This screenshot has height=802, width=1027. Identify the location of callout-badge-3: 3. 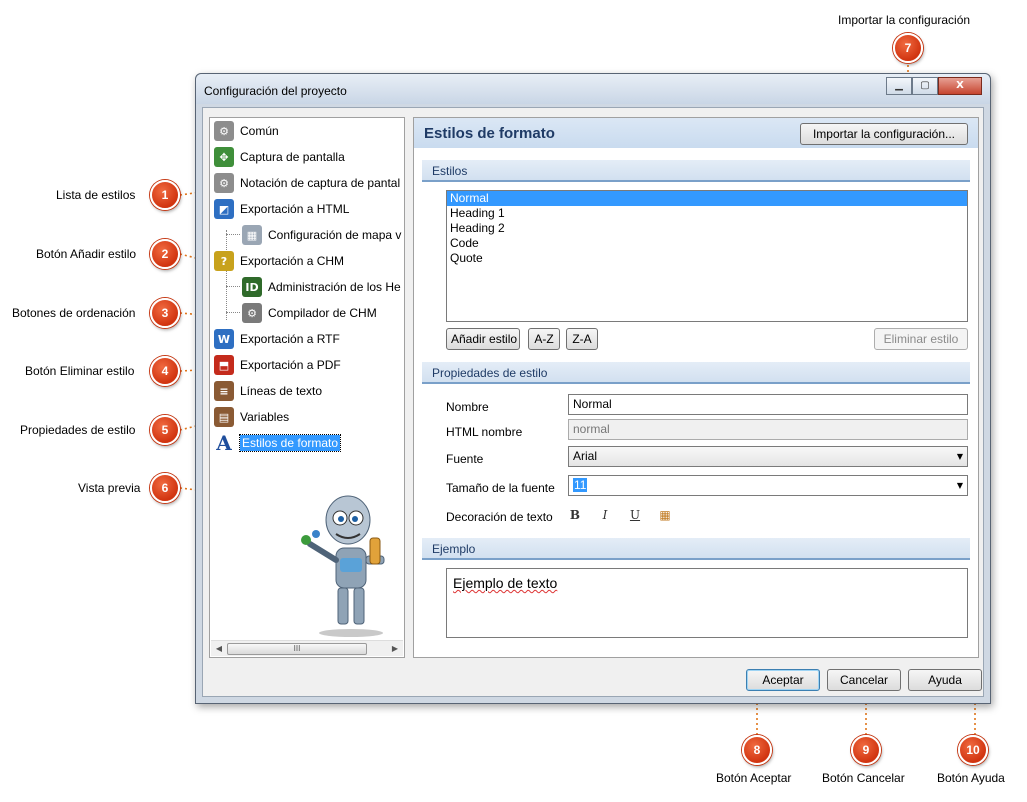
(165, 313).